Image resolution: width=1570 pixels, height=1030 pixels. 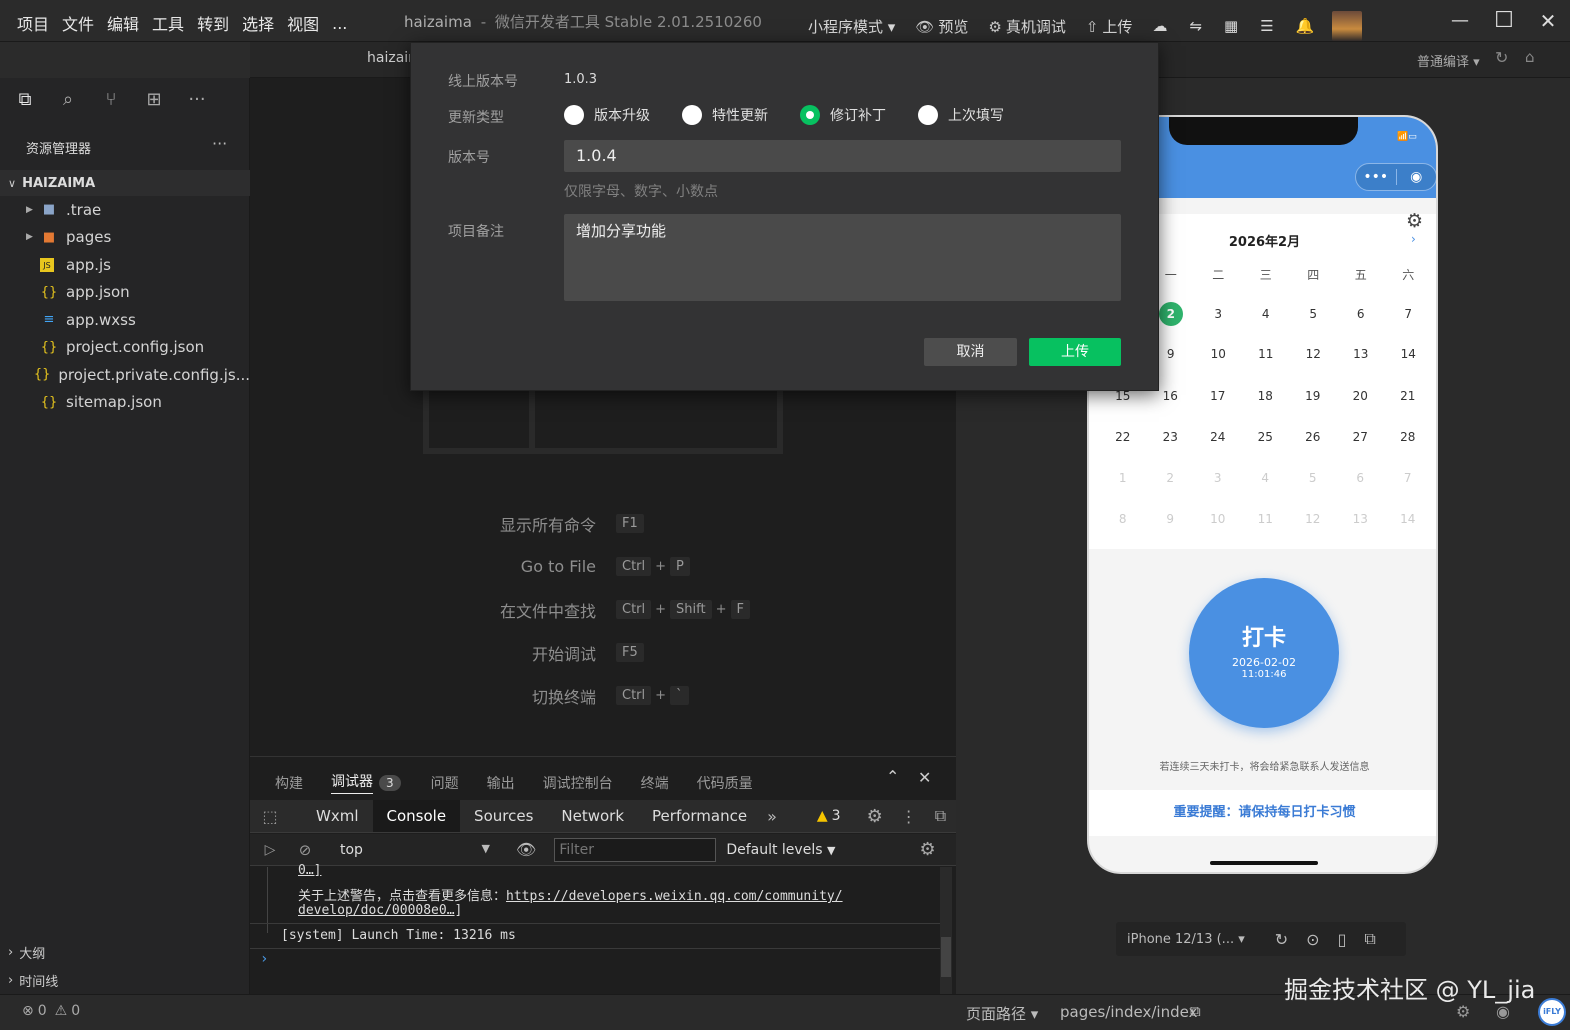 I want to click on next-month-icon: ›, so click(x=1413, y=239).